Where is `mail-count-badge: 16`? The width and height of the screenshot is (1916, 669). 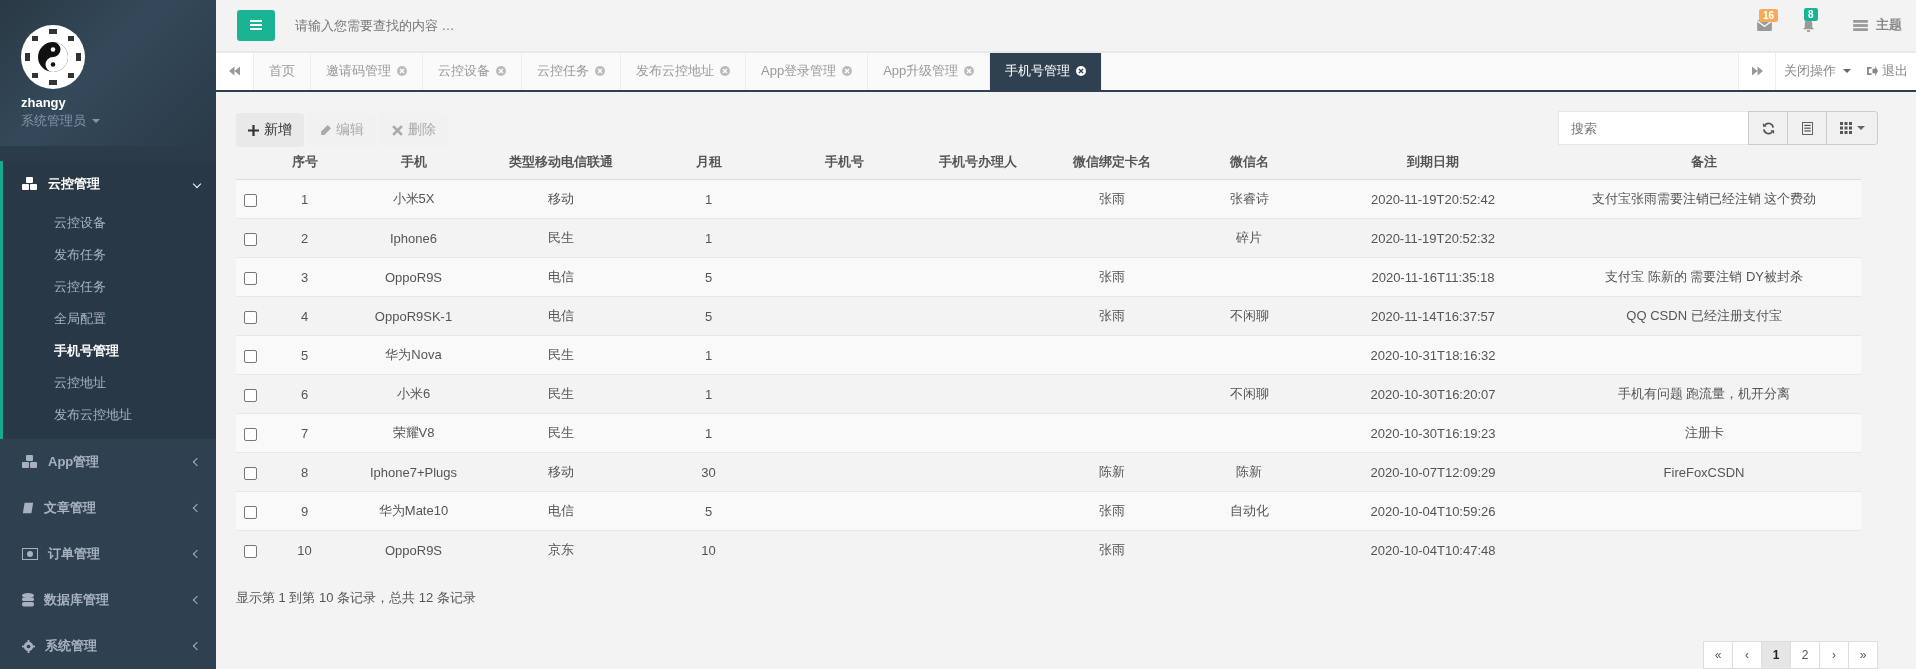
mail-count-badge: 16 is located at coordinates (1769, 15).